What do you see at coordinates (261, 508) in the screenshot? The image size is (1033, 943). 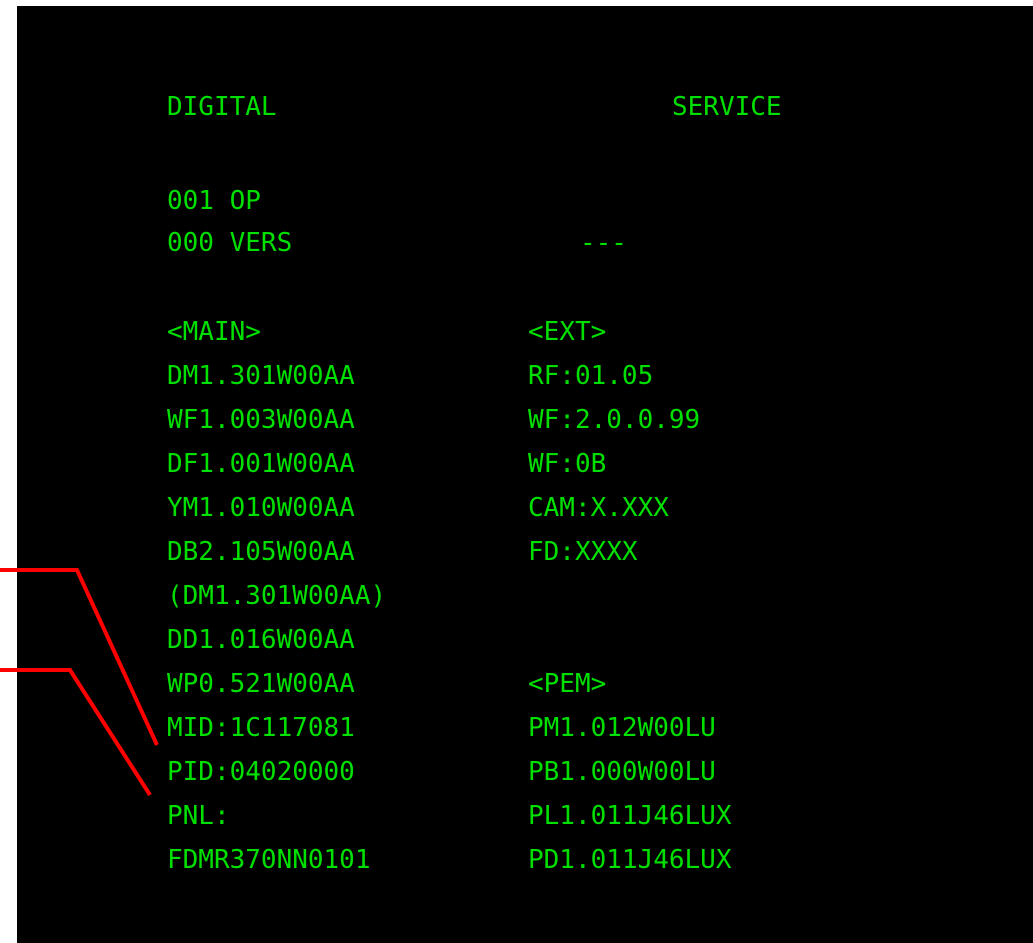 I see `main-item: YM1.010W00AA` at bounding box center [261, 508].